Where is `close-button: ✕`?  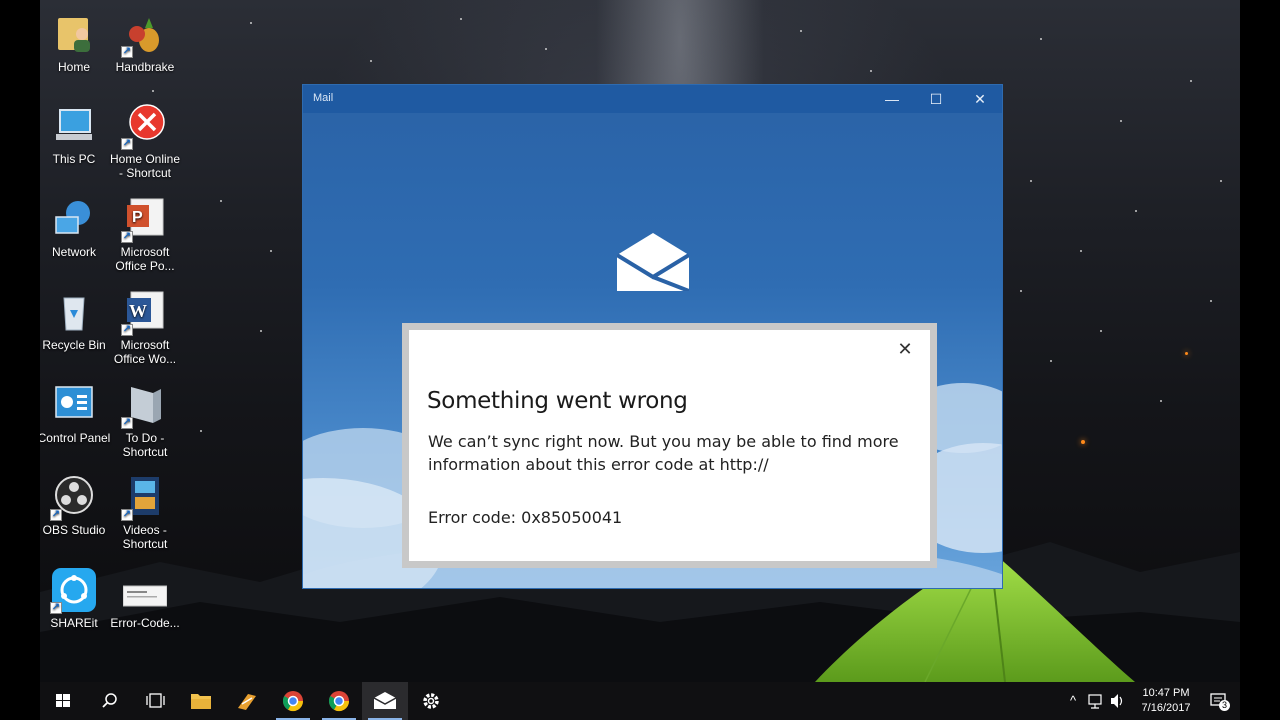
close-button: ✕ is located at coordinates (980, 99).